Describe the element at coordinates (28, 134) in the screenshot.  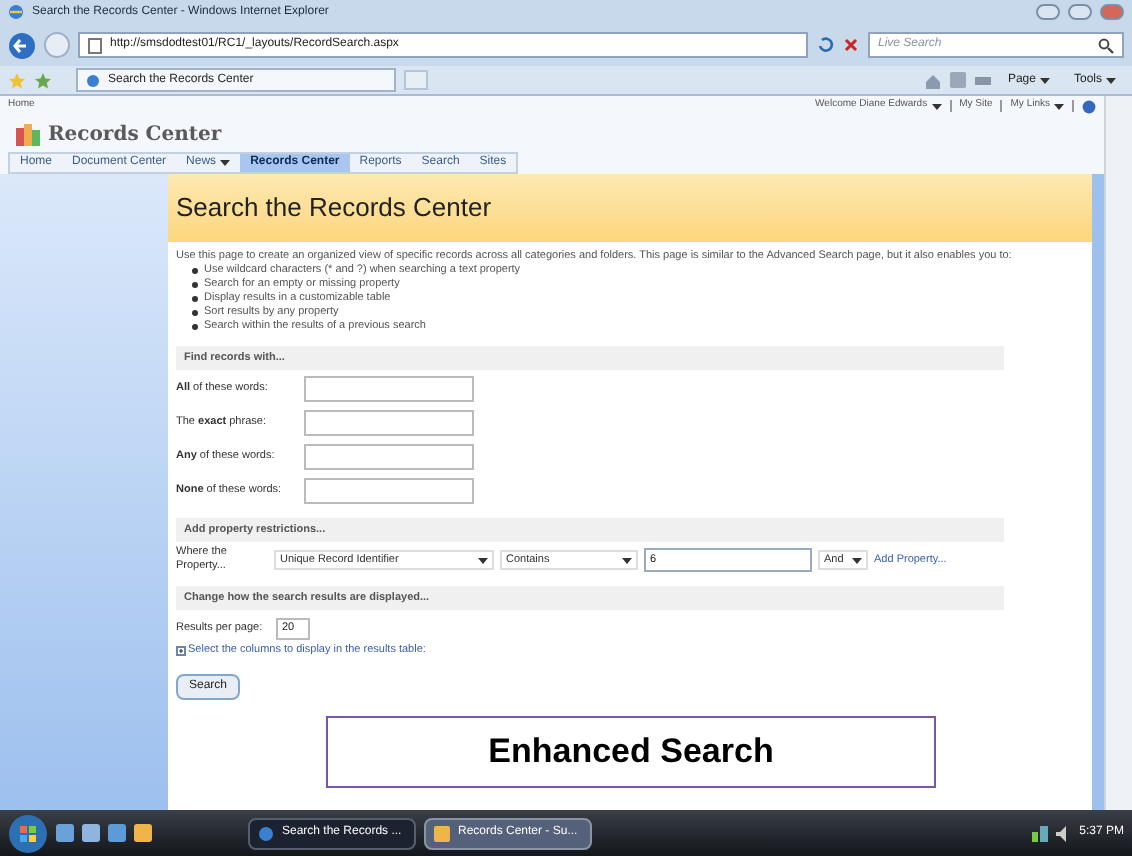
I see `site-logo-icon` at that location.